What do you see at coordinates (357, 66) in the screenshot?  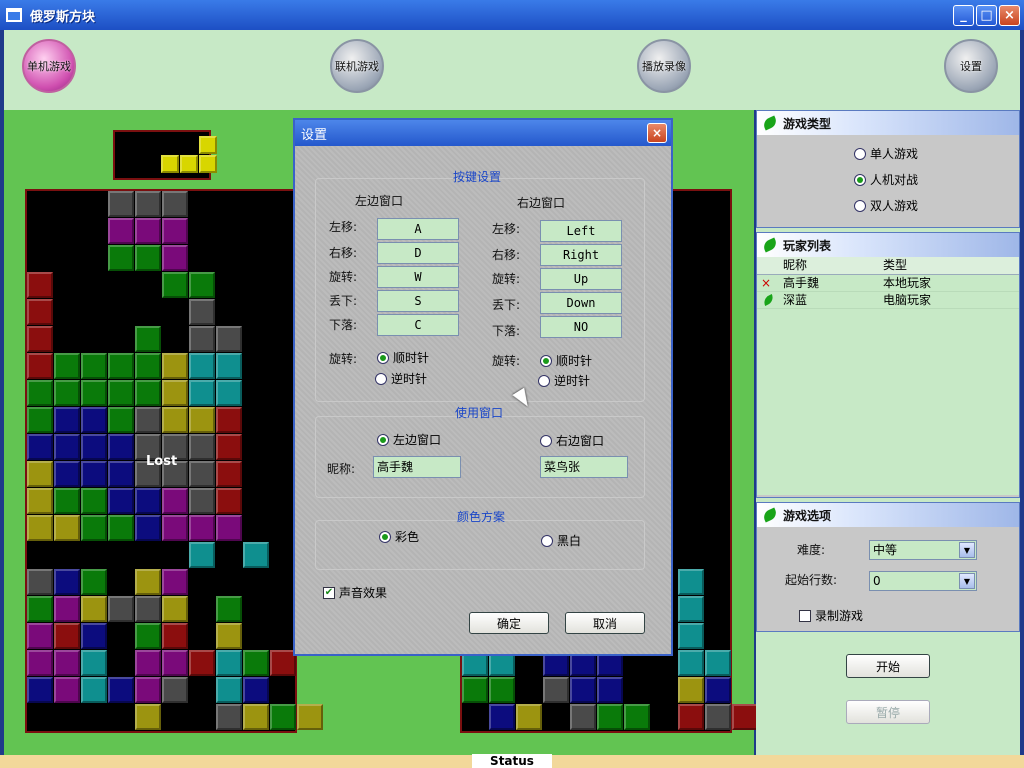 I see `online-game-button: 联机游戏` at bounding box center [357, 66].